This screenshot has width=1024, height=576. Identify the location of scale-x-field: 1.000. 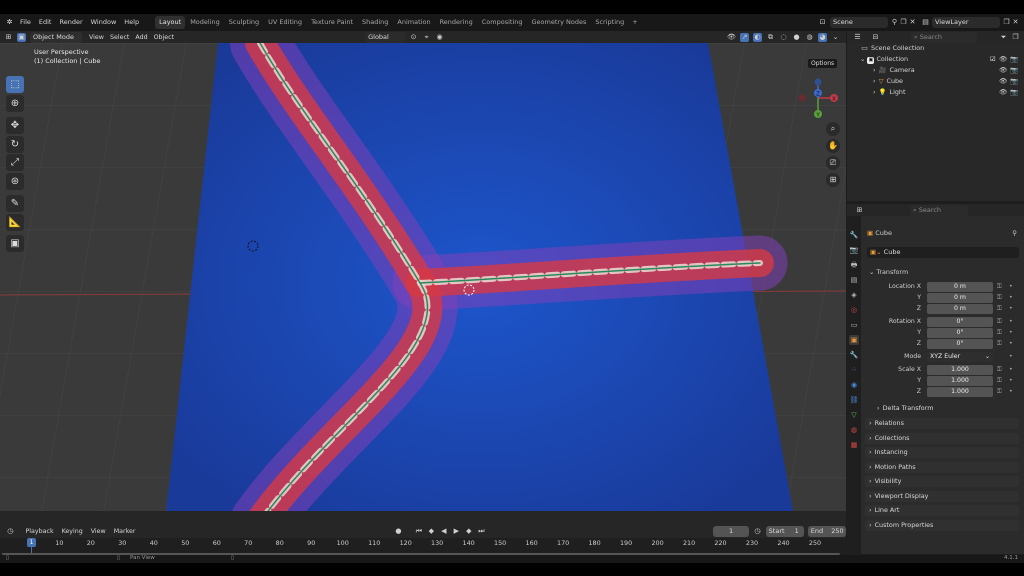
(960, 370).